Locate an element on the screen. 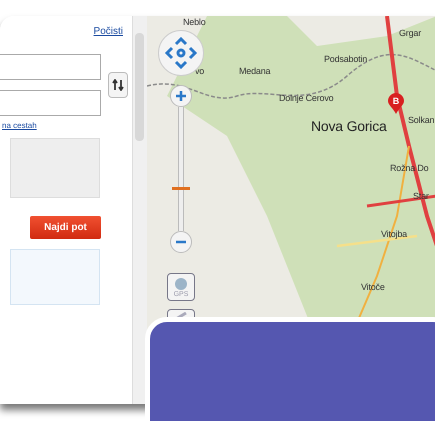 The height and width of the screenshot is (421, 435). road-link: na cestah is located at coordinates (67, 125).